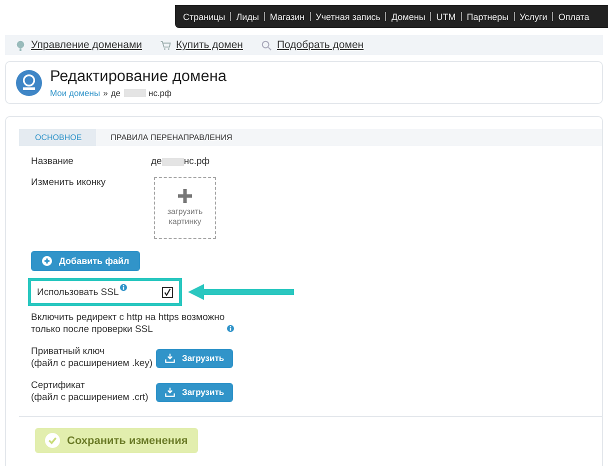 This screenshot has width=608, height=466. Describe the element at coordinates (209, 45) in the screenshot. I see `sub-nav-link: Купить домен` at that location.